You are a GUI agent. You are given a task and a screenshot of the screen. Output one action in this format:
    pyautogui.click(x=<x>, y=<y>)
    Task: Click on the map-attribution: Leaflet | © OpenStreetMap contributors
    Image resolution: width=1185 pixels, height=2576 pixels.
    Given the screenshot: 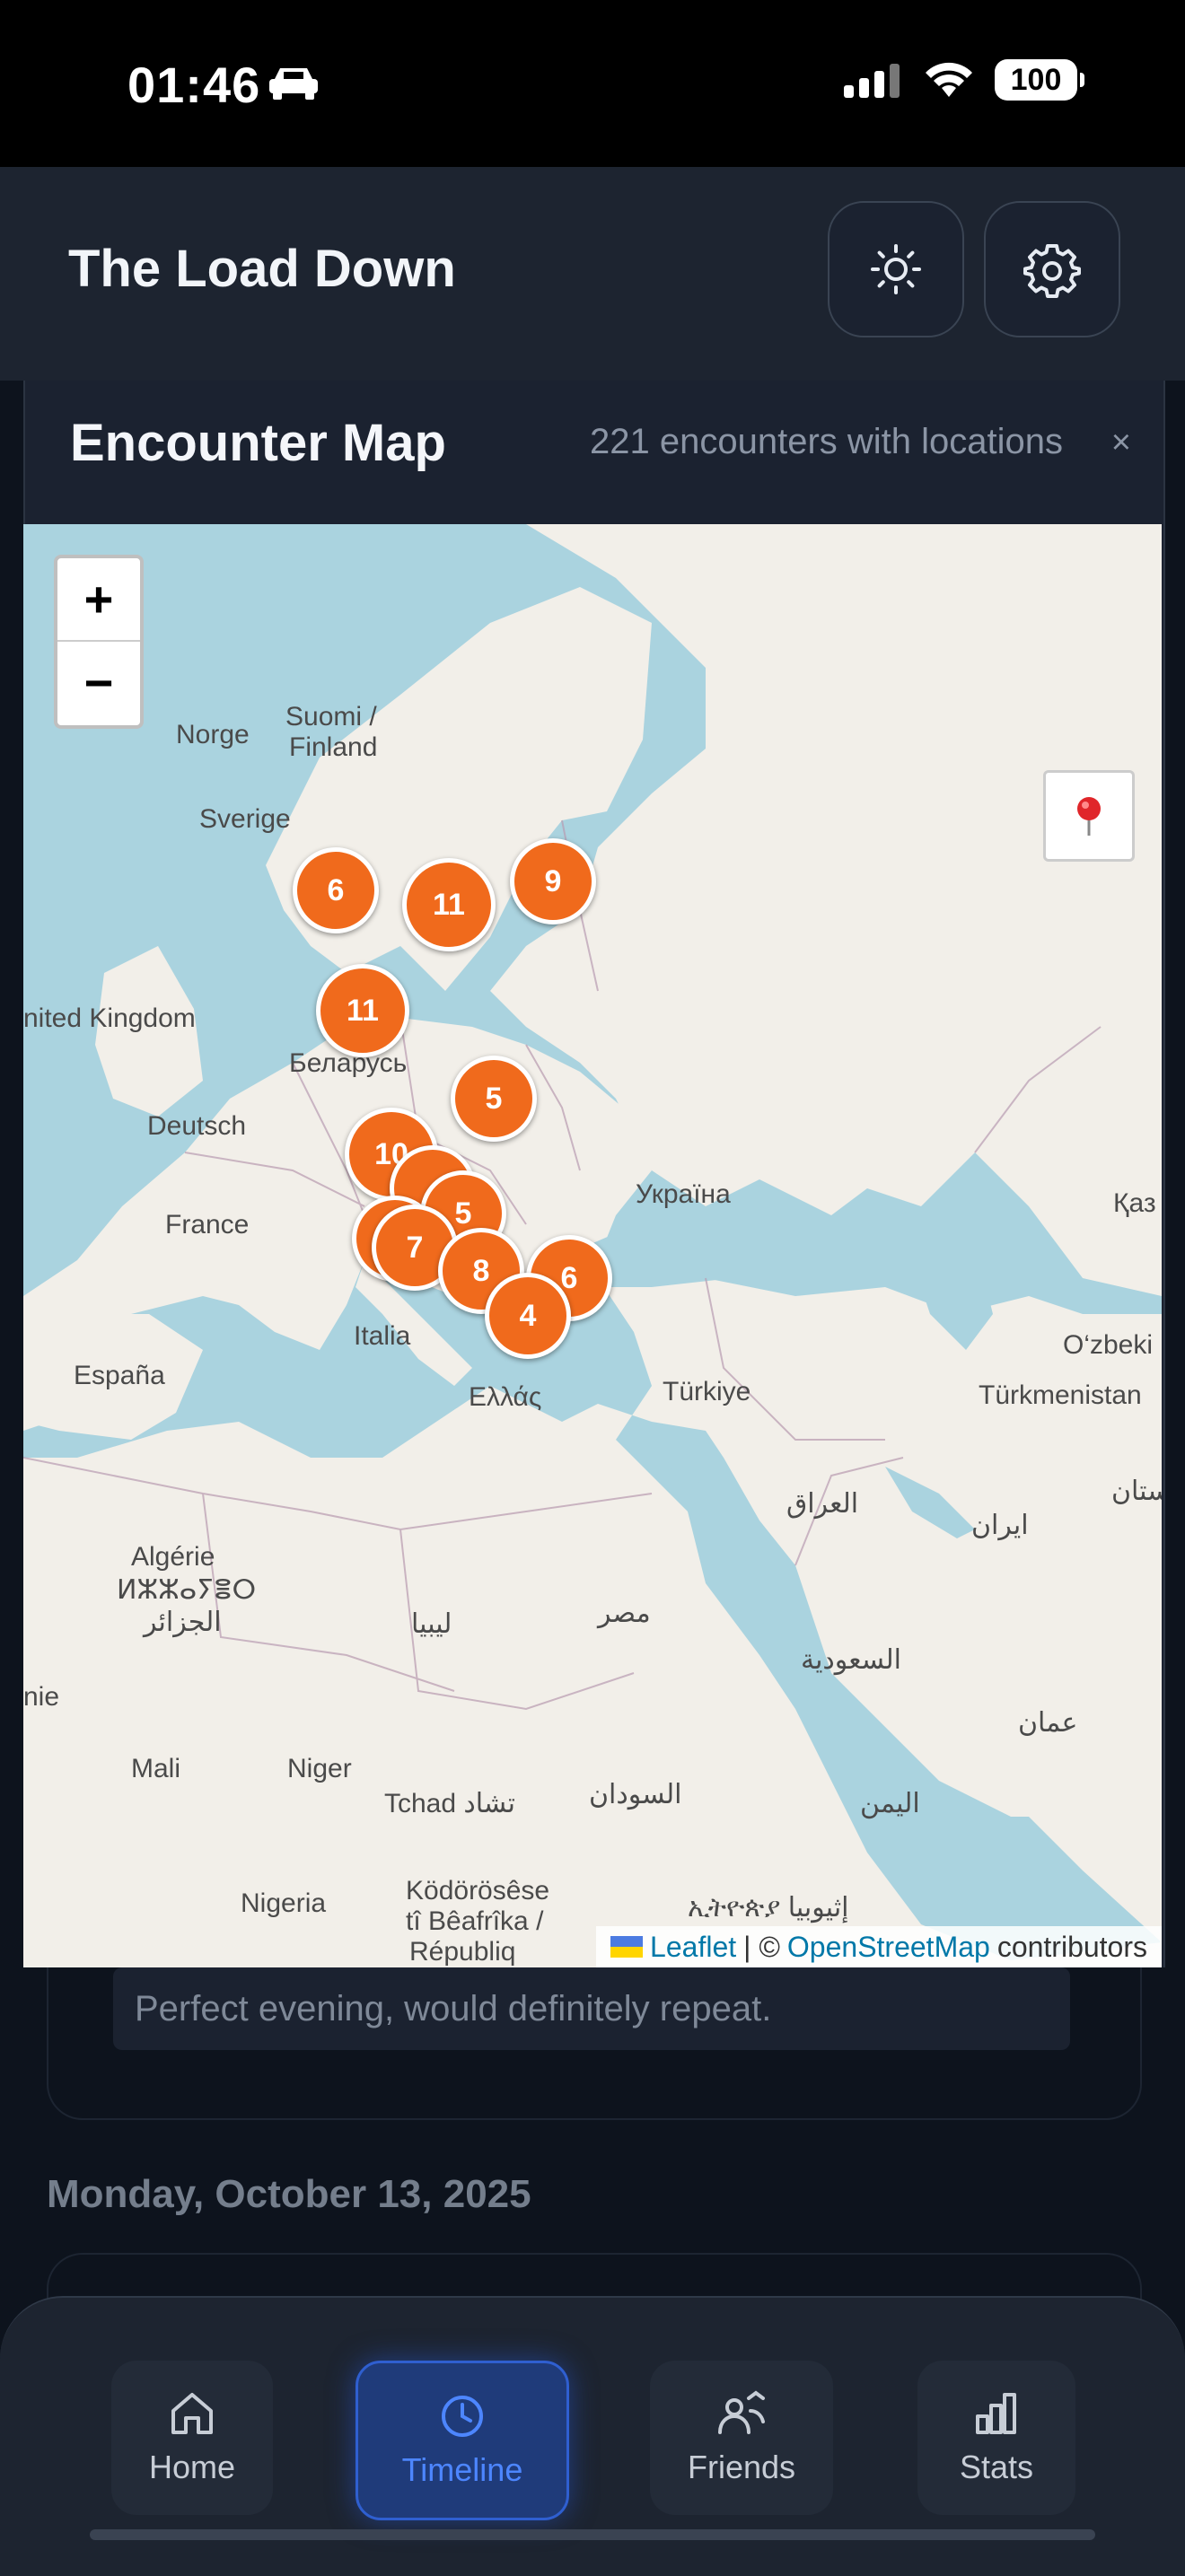 What is the action you would take?
    pyautogui.click(x=879, y=1946)
    